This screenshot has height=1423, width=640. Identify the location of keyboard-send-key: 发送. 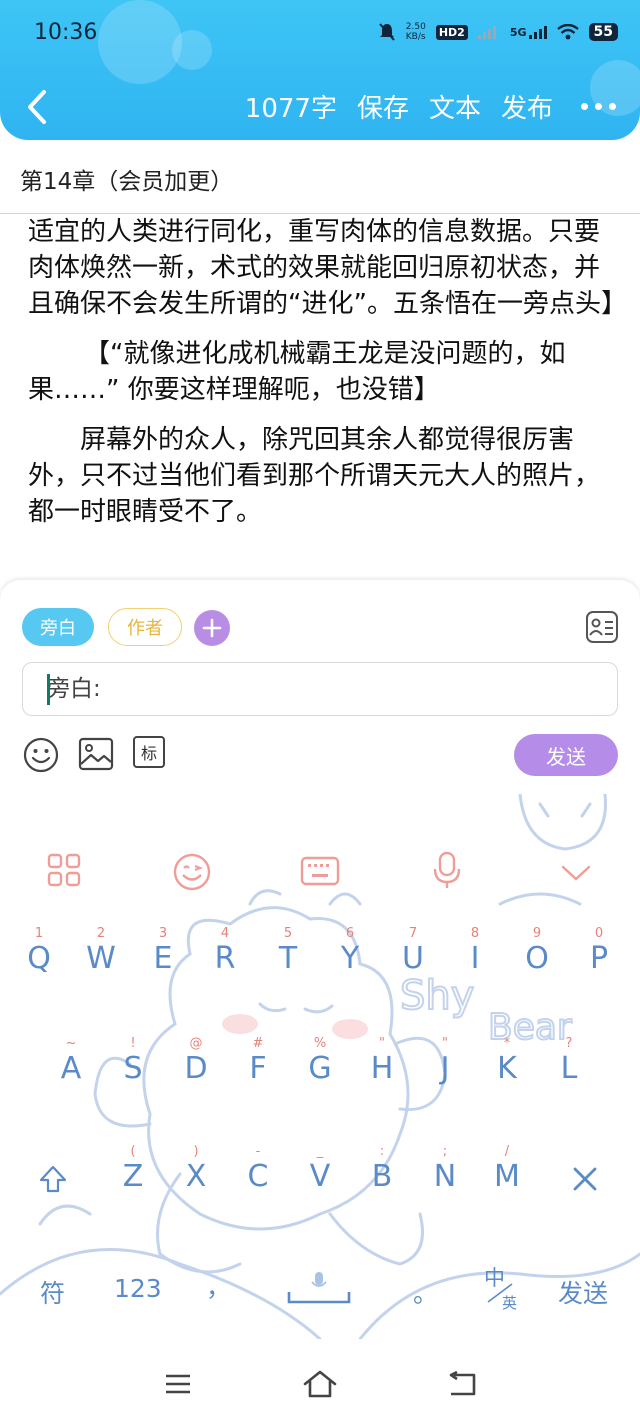
(583, 1292).